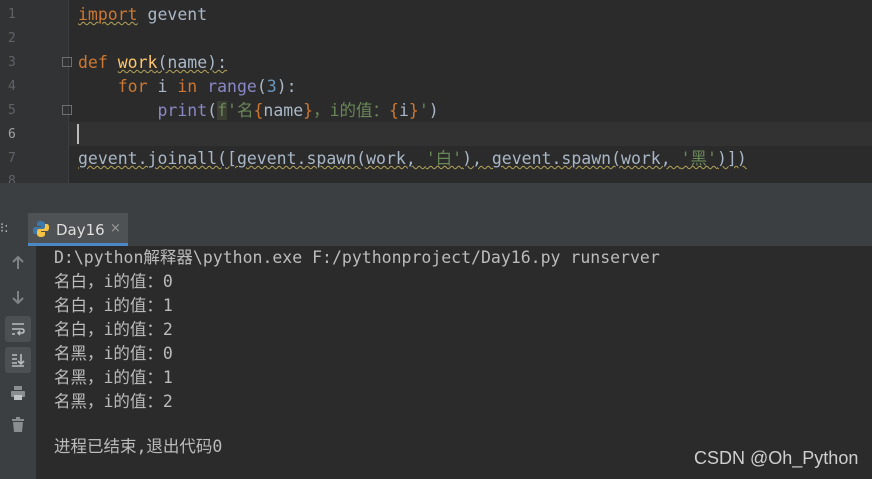 This screenshot has width=872, height=479. Describe the element at coordinates (113, 329) in the screenshot. I see `console-line: 名白，i的值：2` at that location.